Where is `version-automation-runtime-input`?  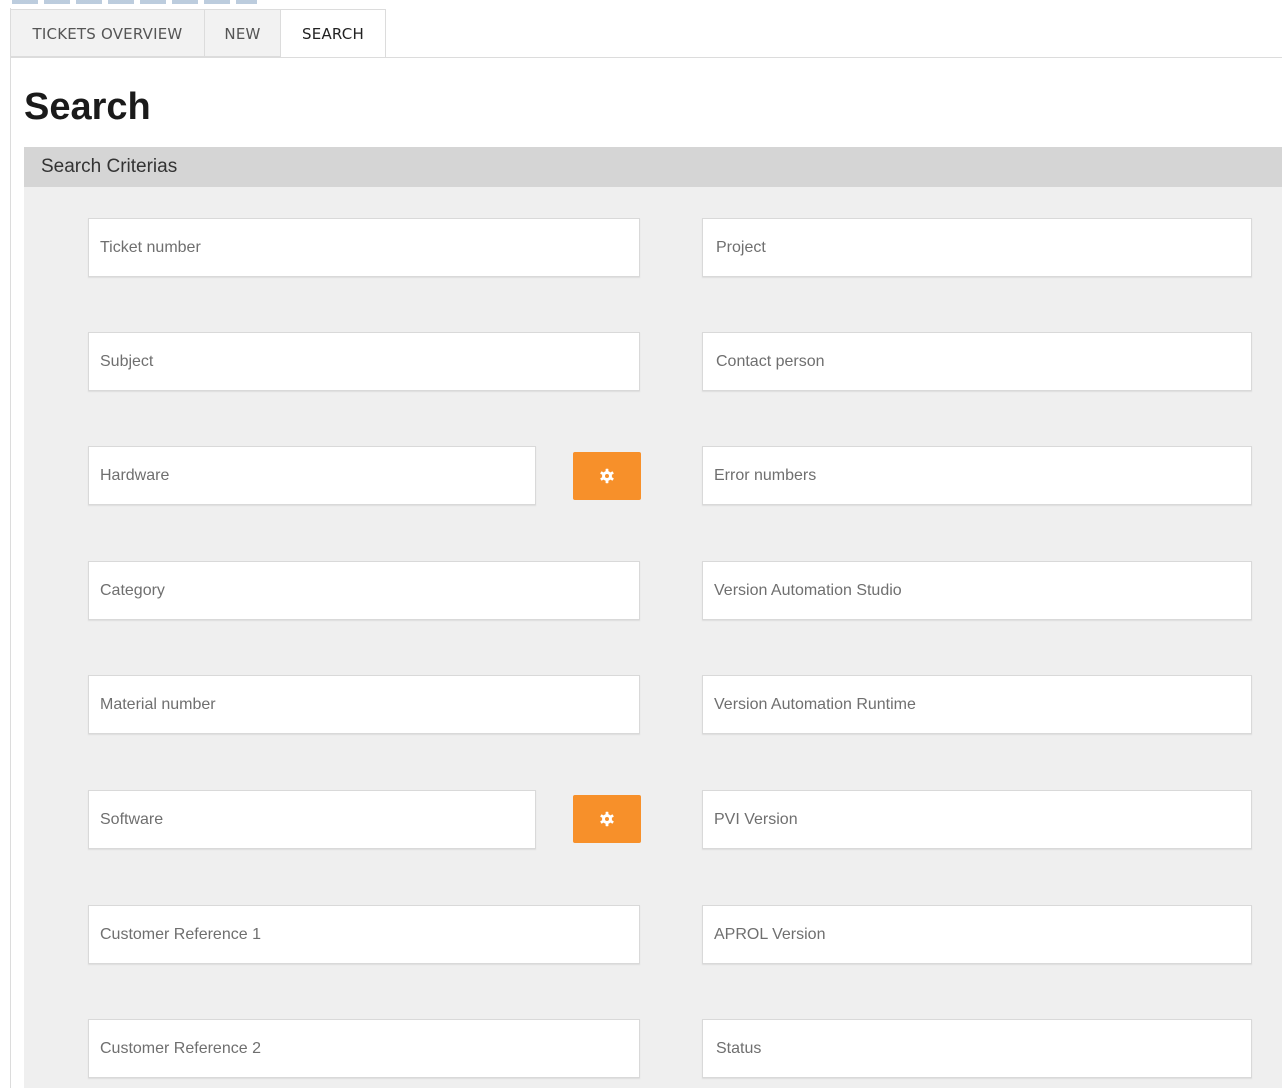 version-automation-runtime-input is located at coordinates (977, 704).